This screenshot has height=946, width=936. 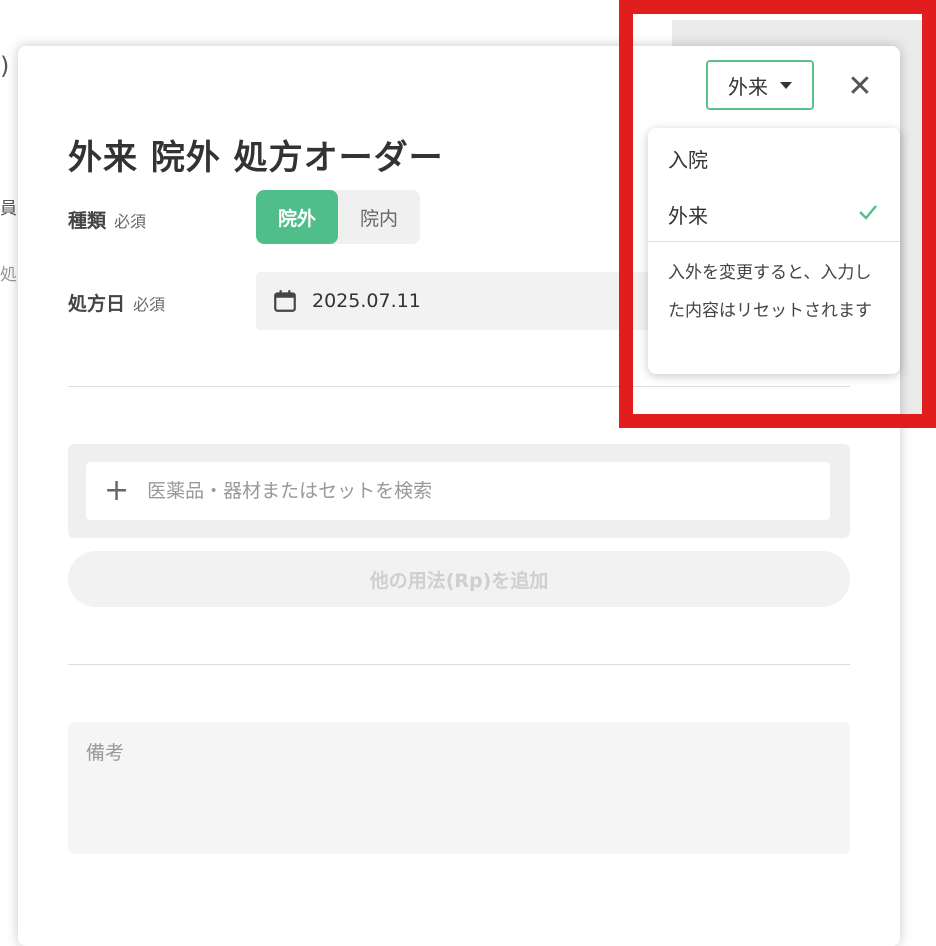 I want to click on date-label-text: 処方日, so click(x=97, y=304).